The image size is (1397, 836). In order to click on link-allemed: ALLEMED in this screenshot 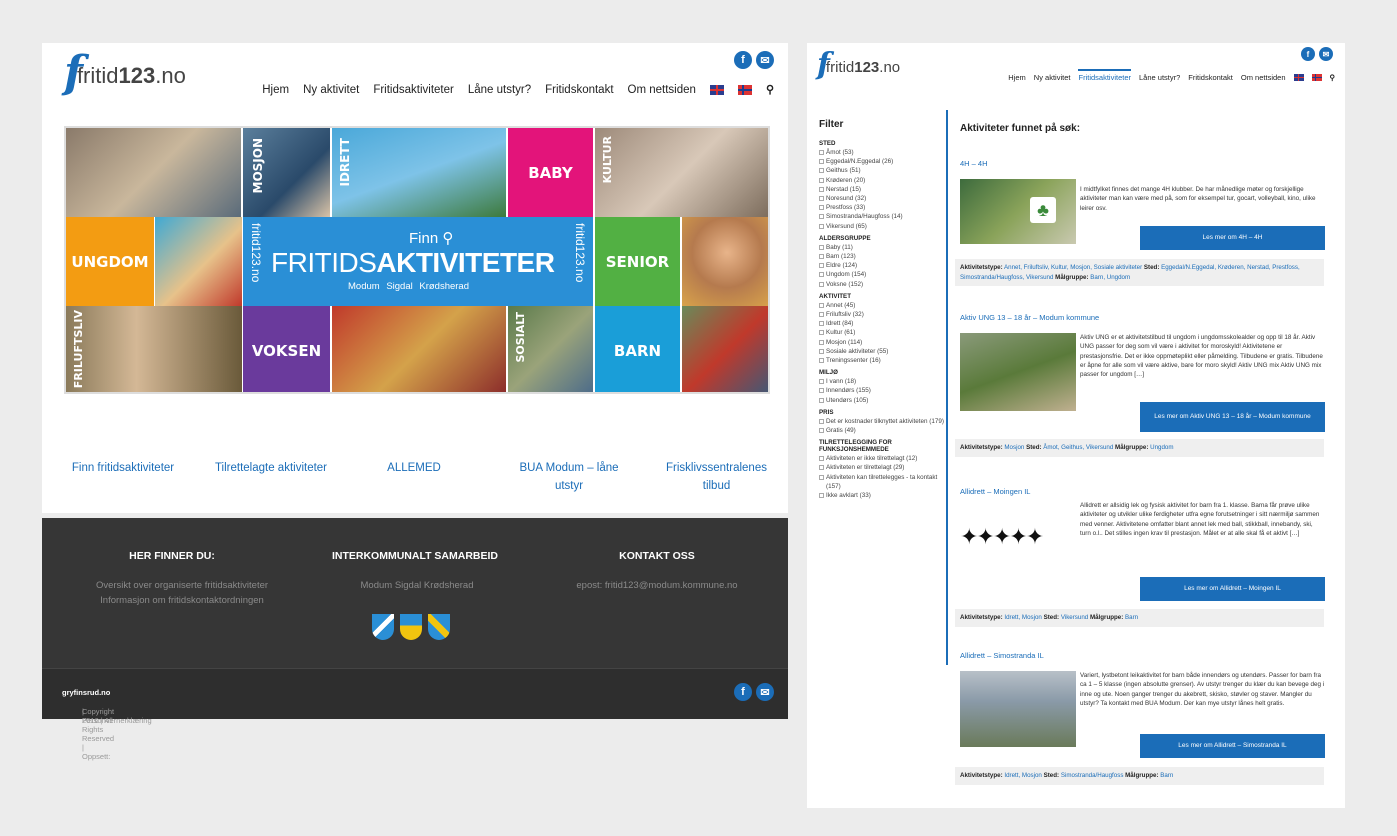, I will do `click(414, 468)`.